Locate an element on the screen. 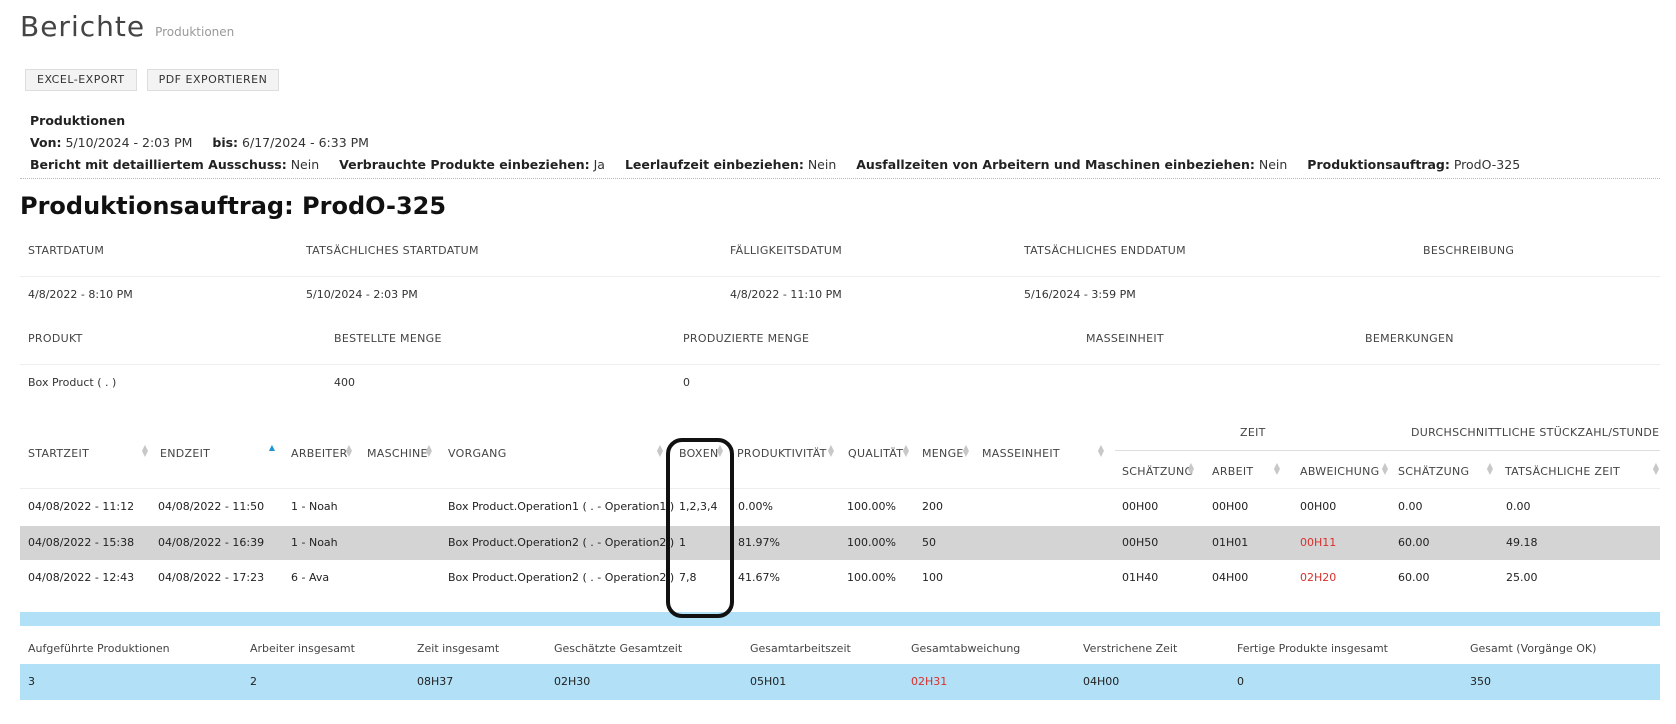  cell-schaetzung: 00H50 is located at coordinates (1140, 542).